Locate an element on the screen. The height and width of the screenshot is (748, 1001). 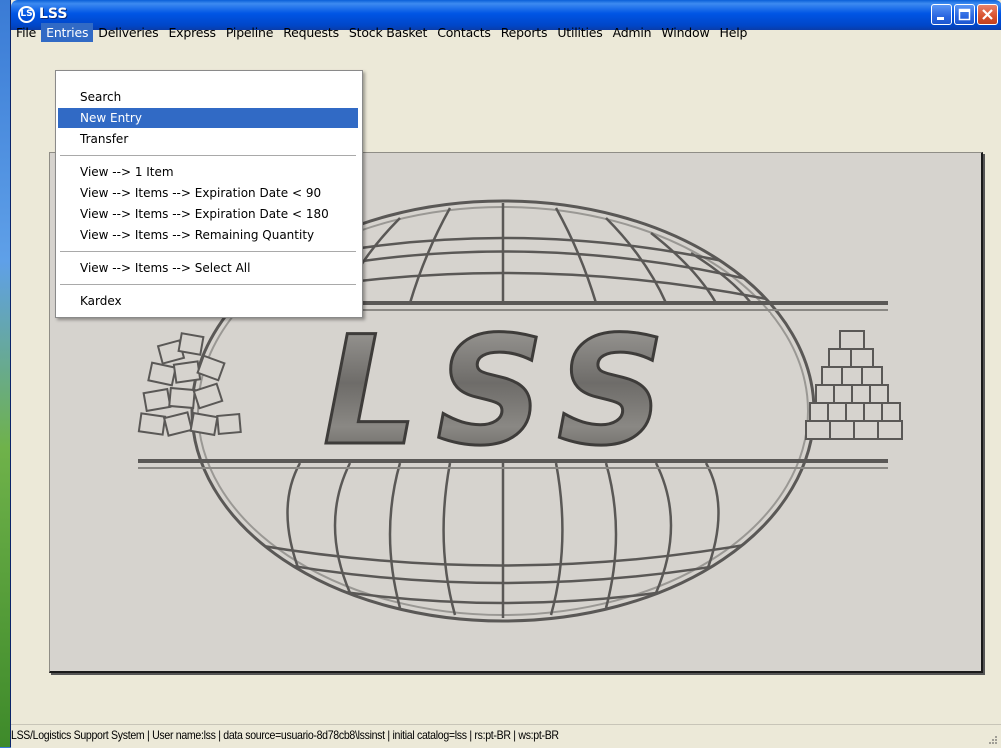
window-title: LSS is located at coordinates (53, 14).